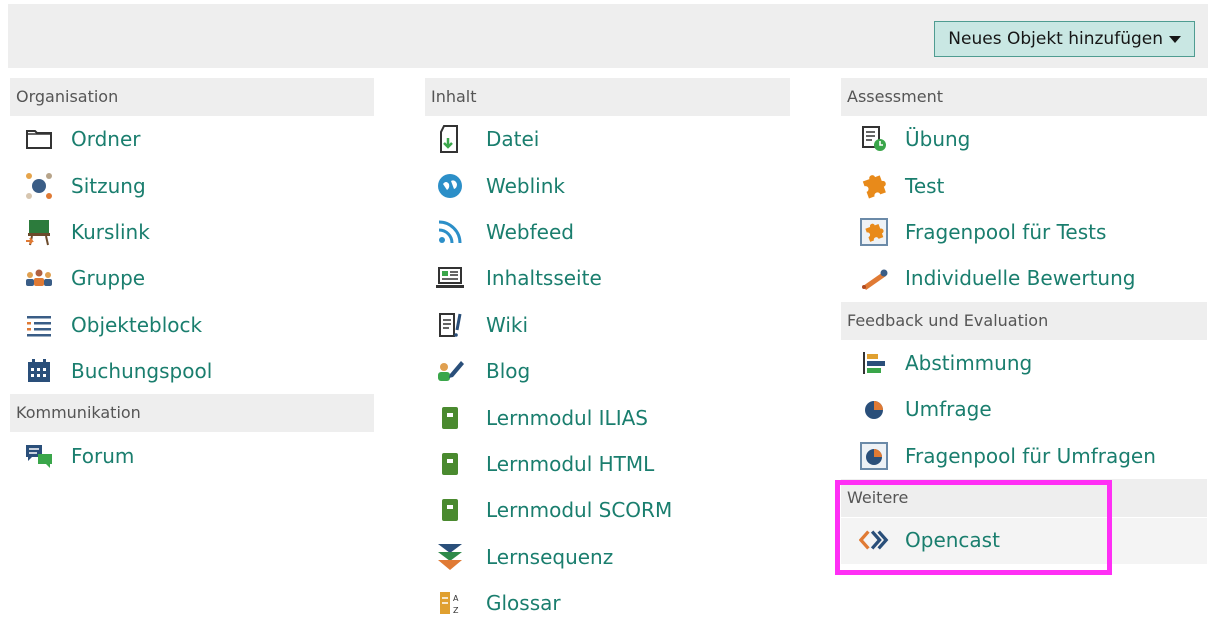 This screenshot has width=1216, height=626. Describe the element at coordinates (952, 539) in the screenshot. I see `menu-item-label: Opencast` at that location.